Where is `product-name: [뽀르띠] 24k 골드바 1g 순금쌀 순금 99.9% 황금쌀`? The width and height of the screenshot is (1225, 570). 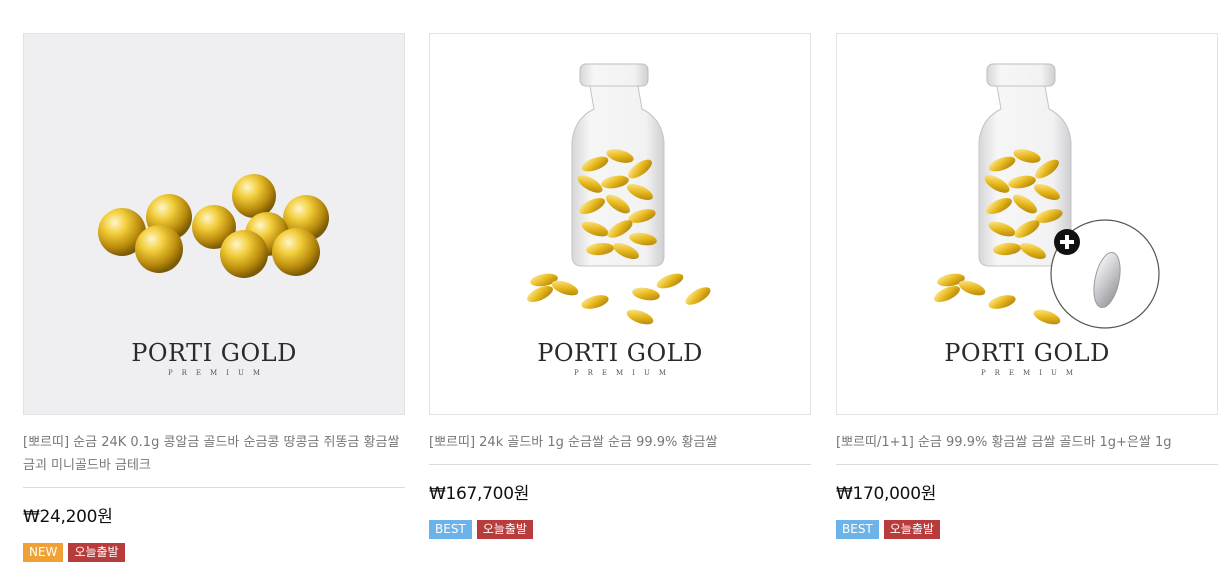
product-name: [뽀르띠] 24k 골드바 1g 순금쌀 순금 99.9% 황금쌀 is located at coordinates (620, 442).